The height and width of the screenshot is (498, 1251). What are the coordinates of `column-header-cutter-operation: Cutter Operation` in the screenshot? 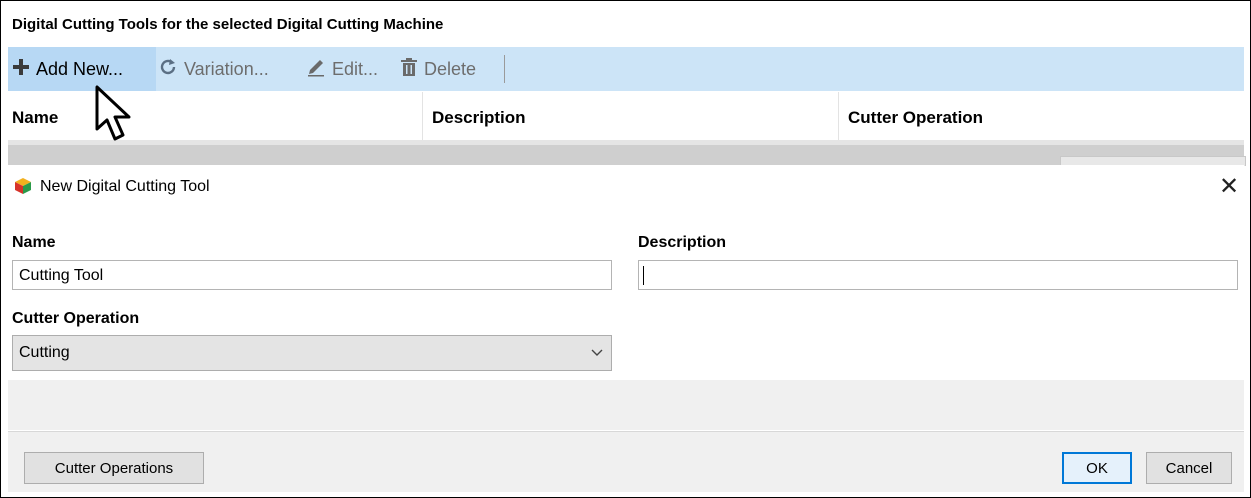 It's located at (915, 118).